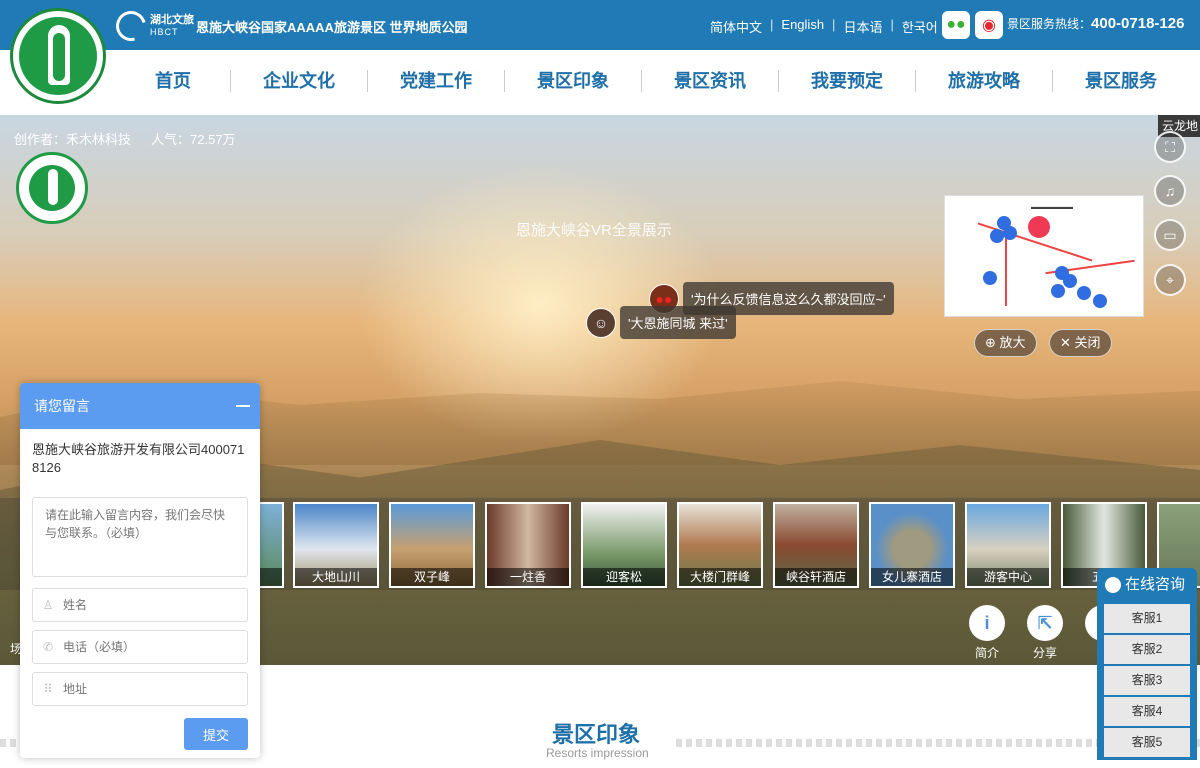 The image size is (1200, 768). I want to click on name-field: ♙, so click(140, 605).